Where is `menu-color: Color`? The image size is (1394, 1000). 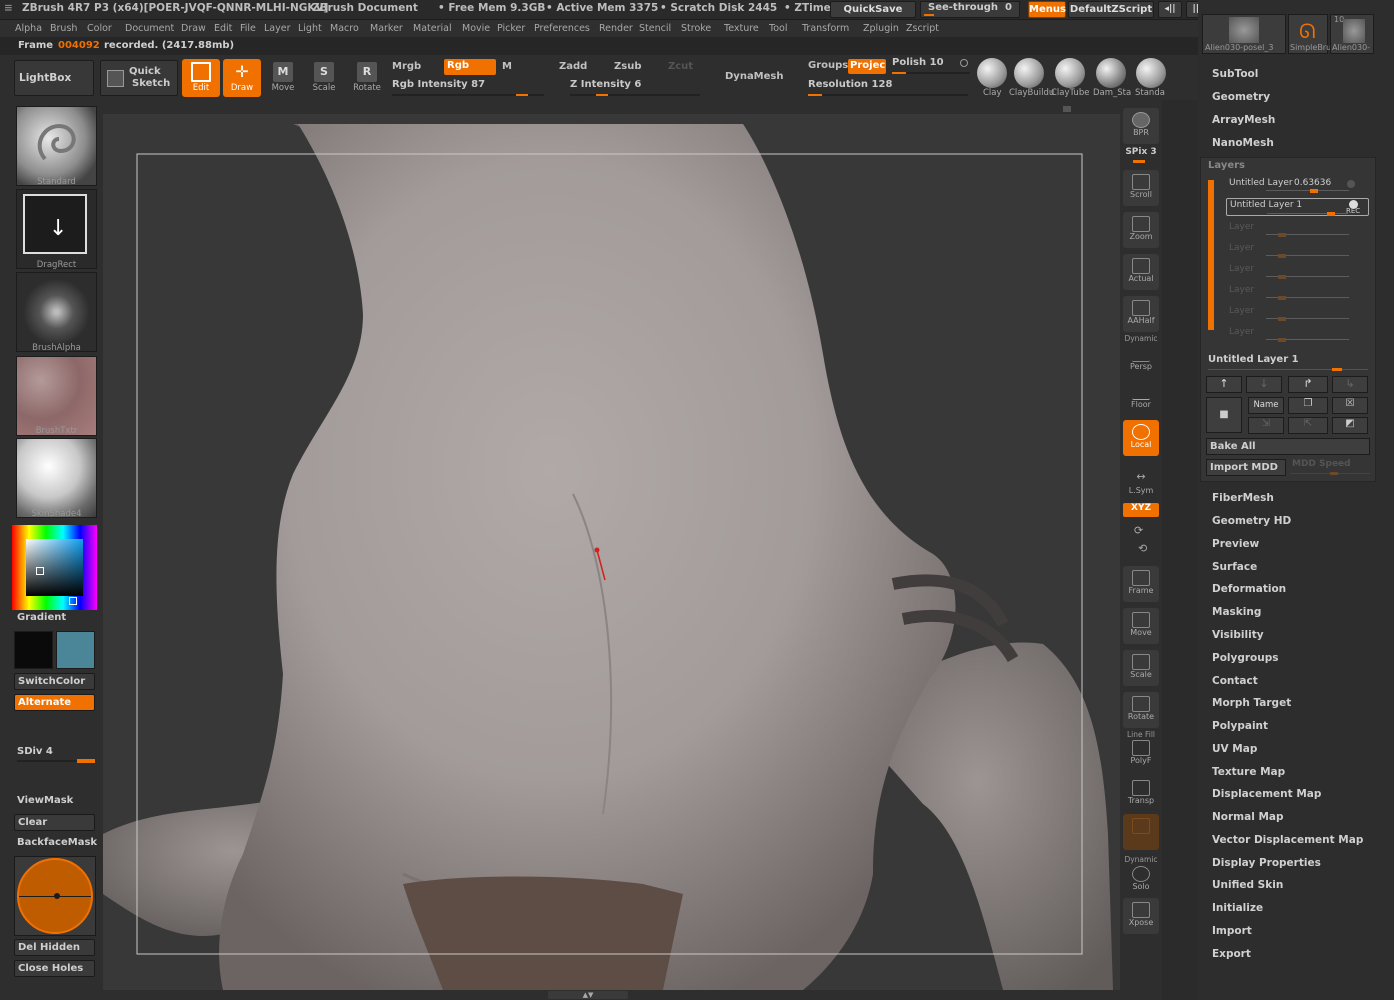 menu-color: Color is located at coordinates (99, 28).